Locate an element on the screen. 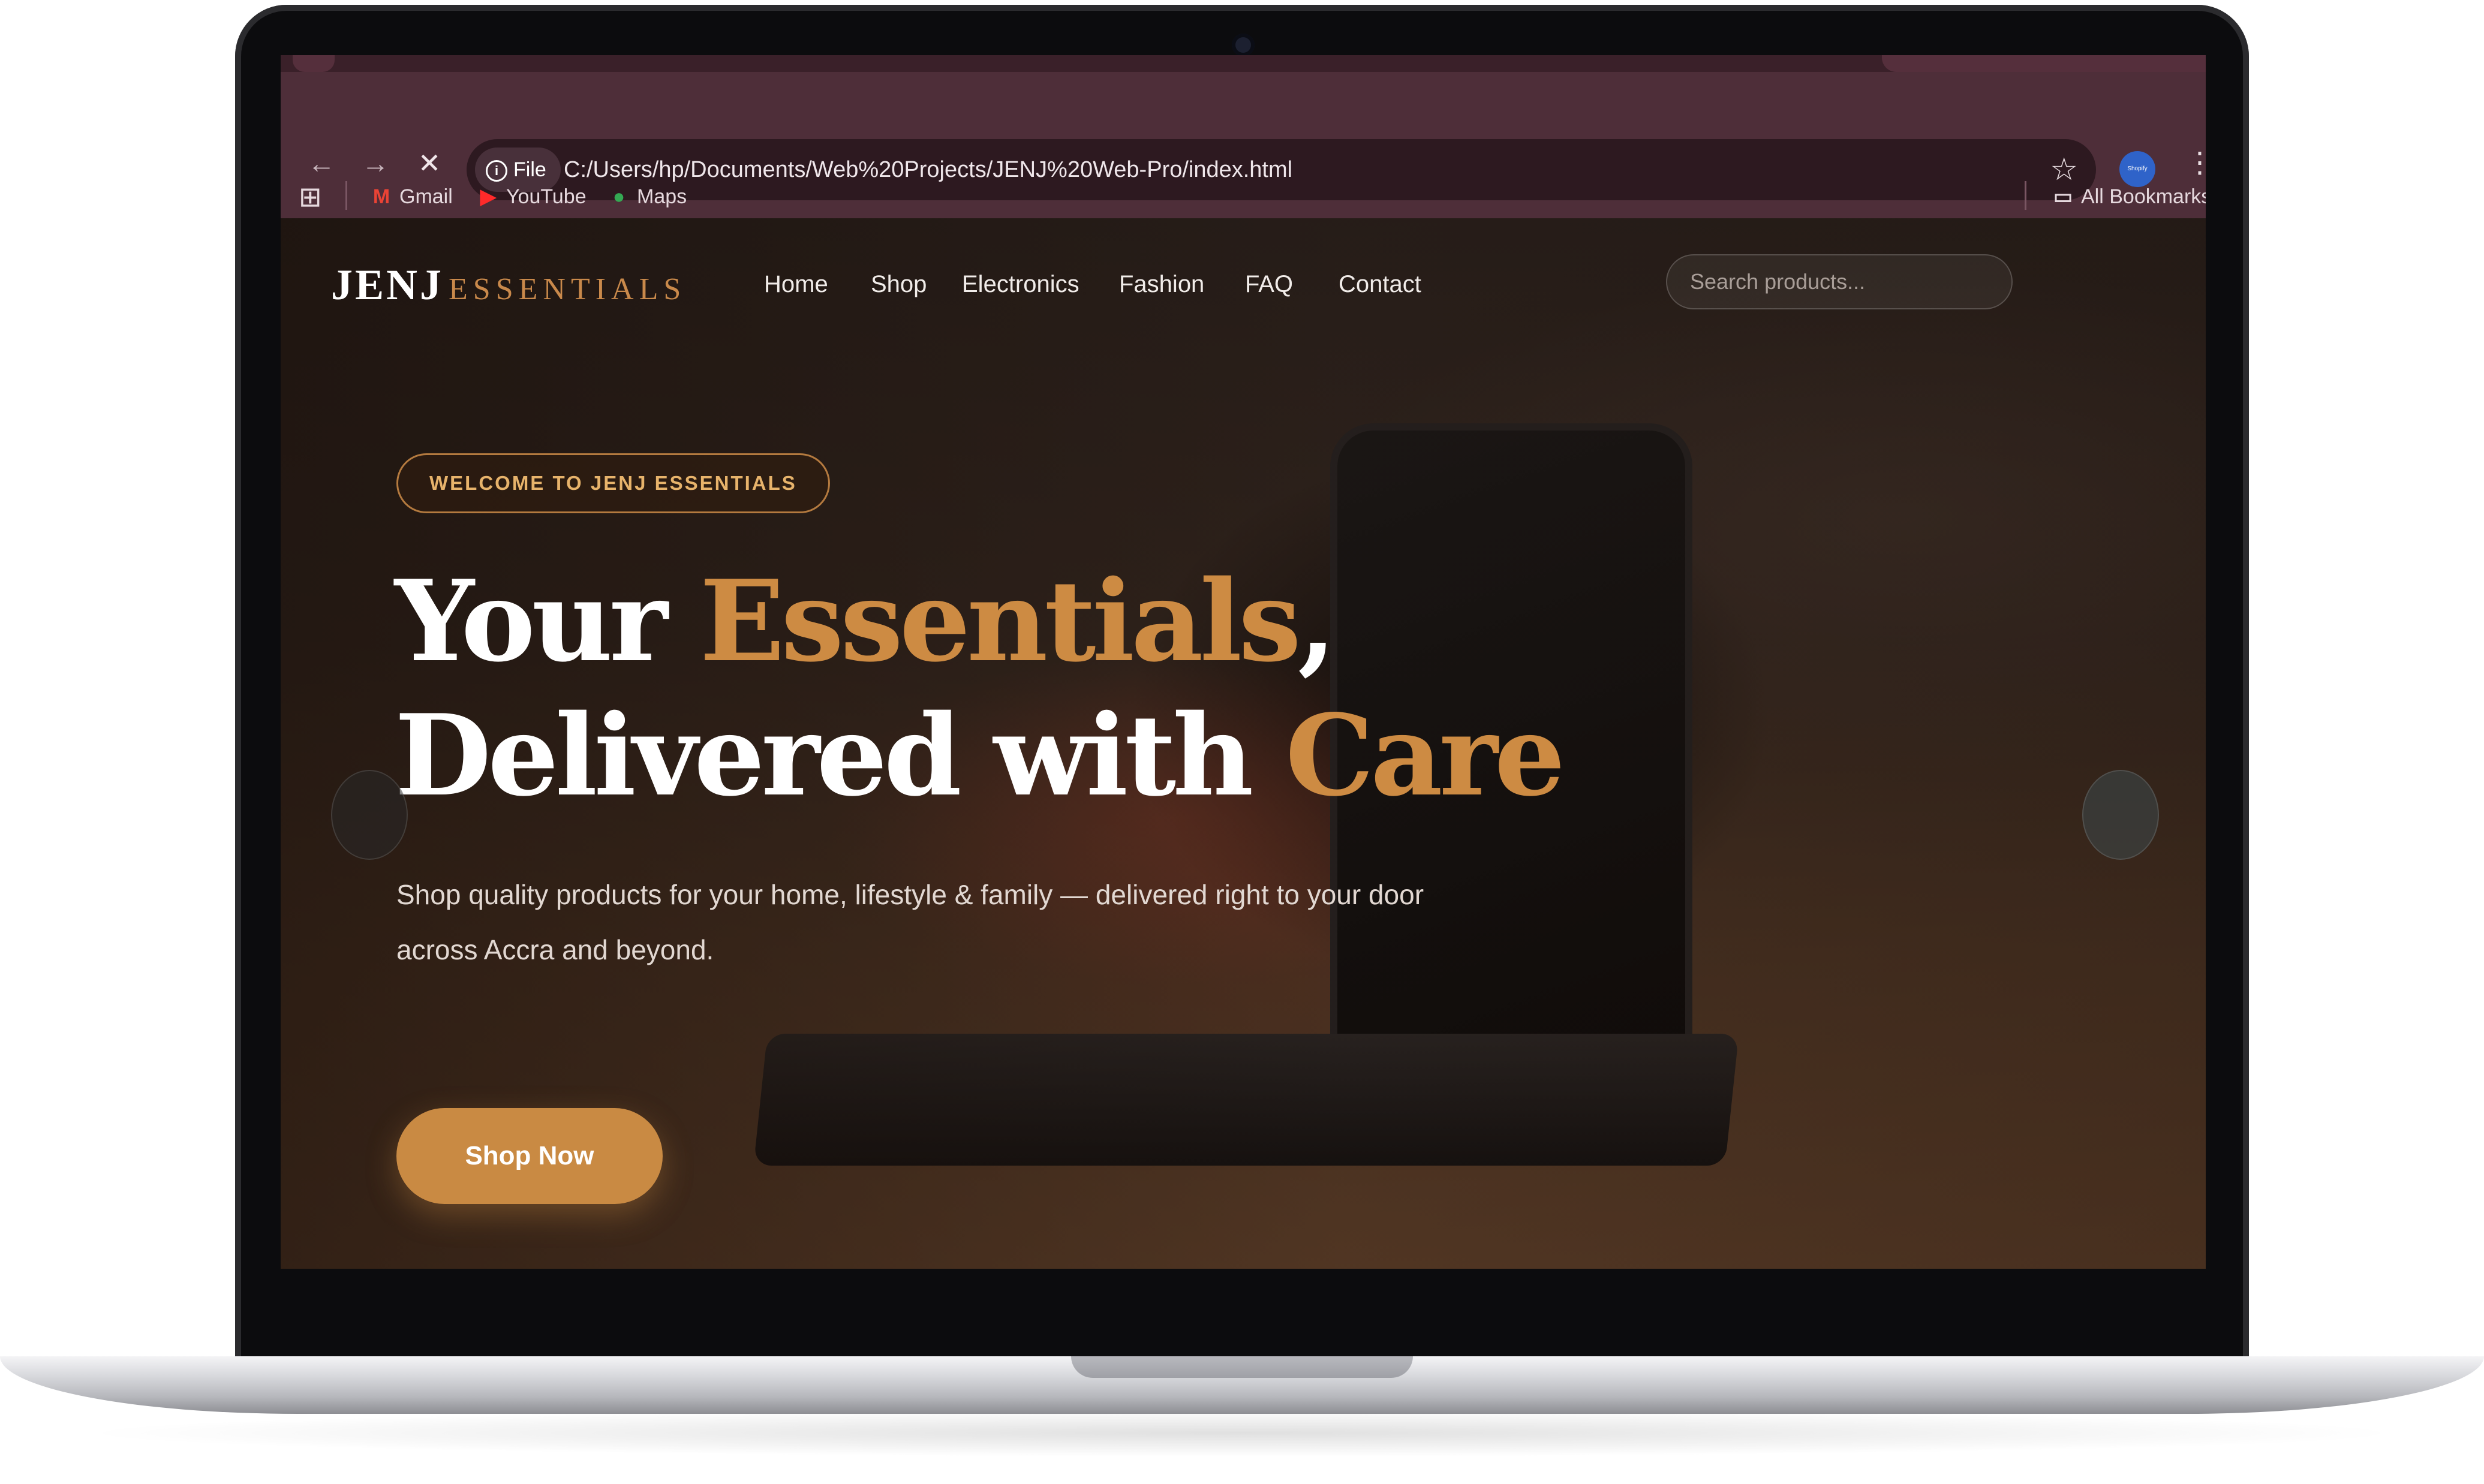 The width and height of the screenshot is (2484, 1484). nav-fashion: Fashion is located at coordinates (1161, 284).